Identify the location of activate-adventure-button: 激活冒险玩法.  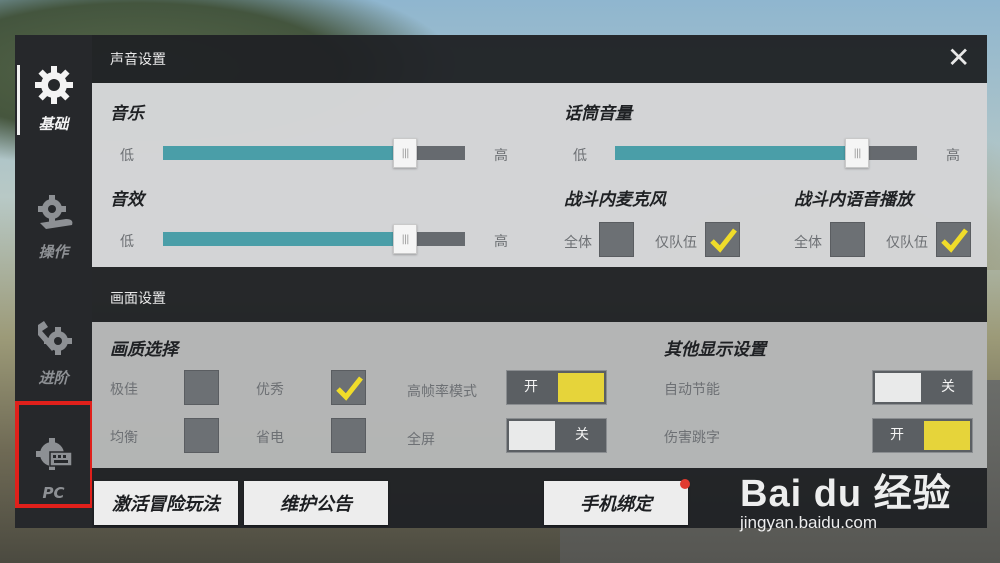
(166, 503).